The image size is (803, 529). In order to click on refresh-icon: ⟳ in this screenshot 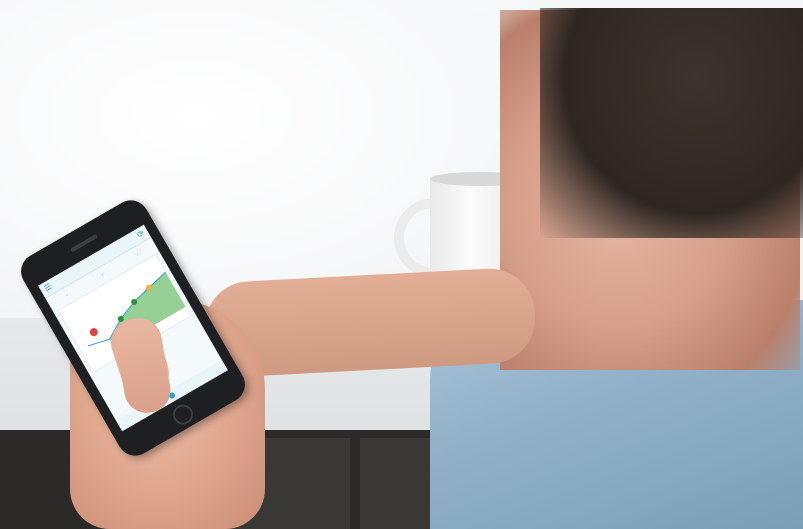, I will do `click(141, 234)`.